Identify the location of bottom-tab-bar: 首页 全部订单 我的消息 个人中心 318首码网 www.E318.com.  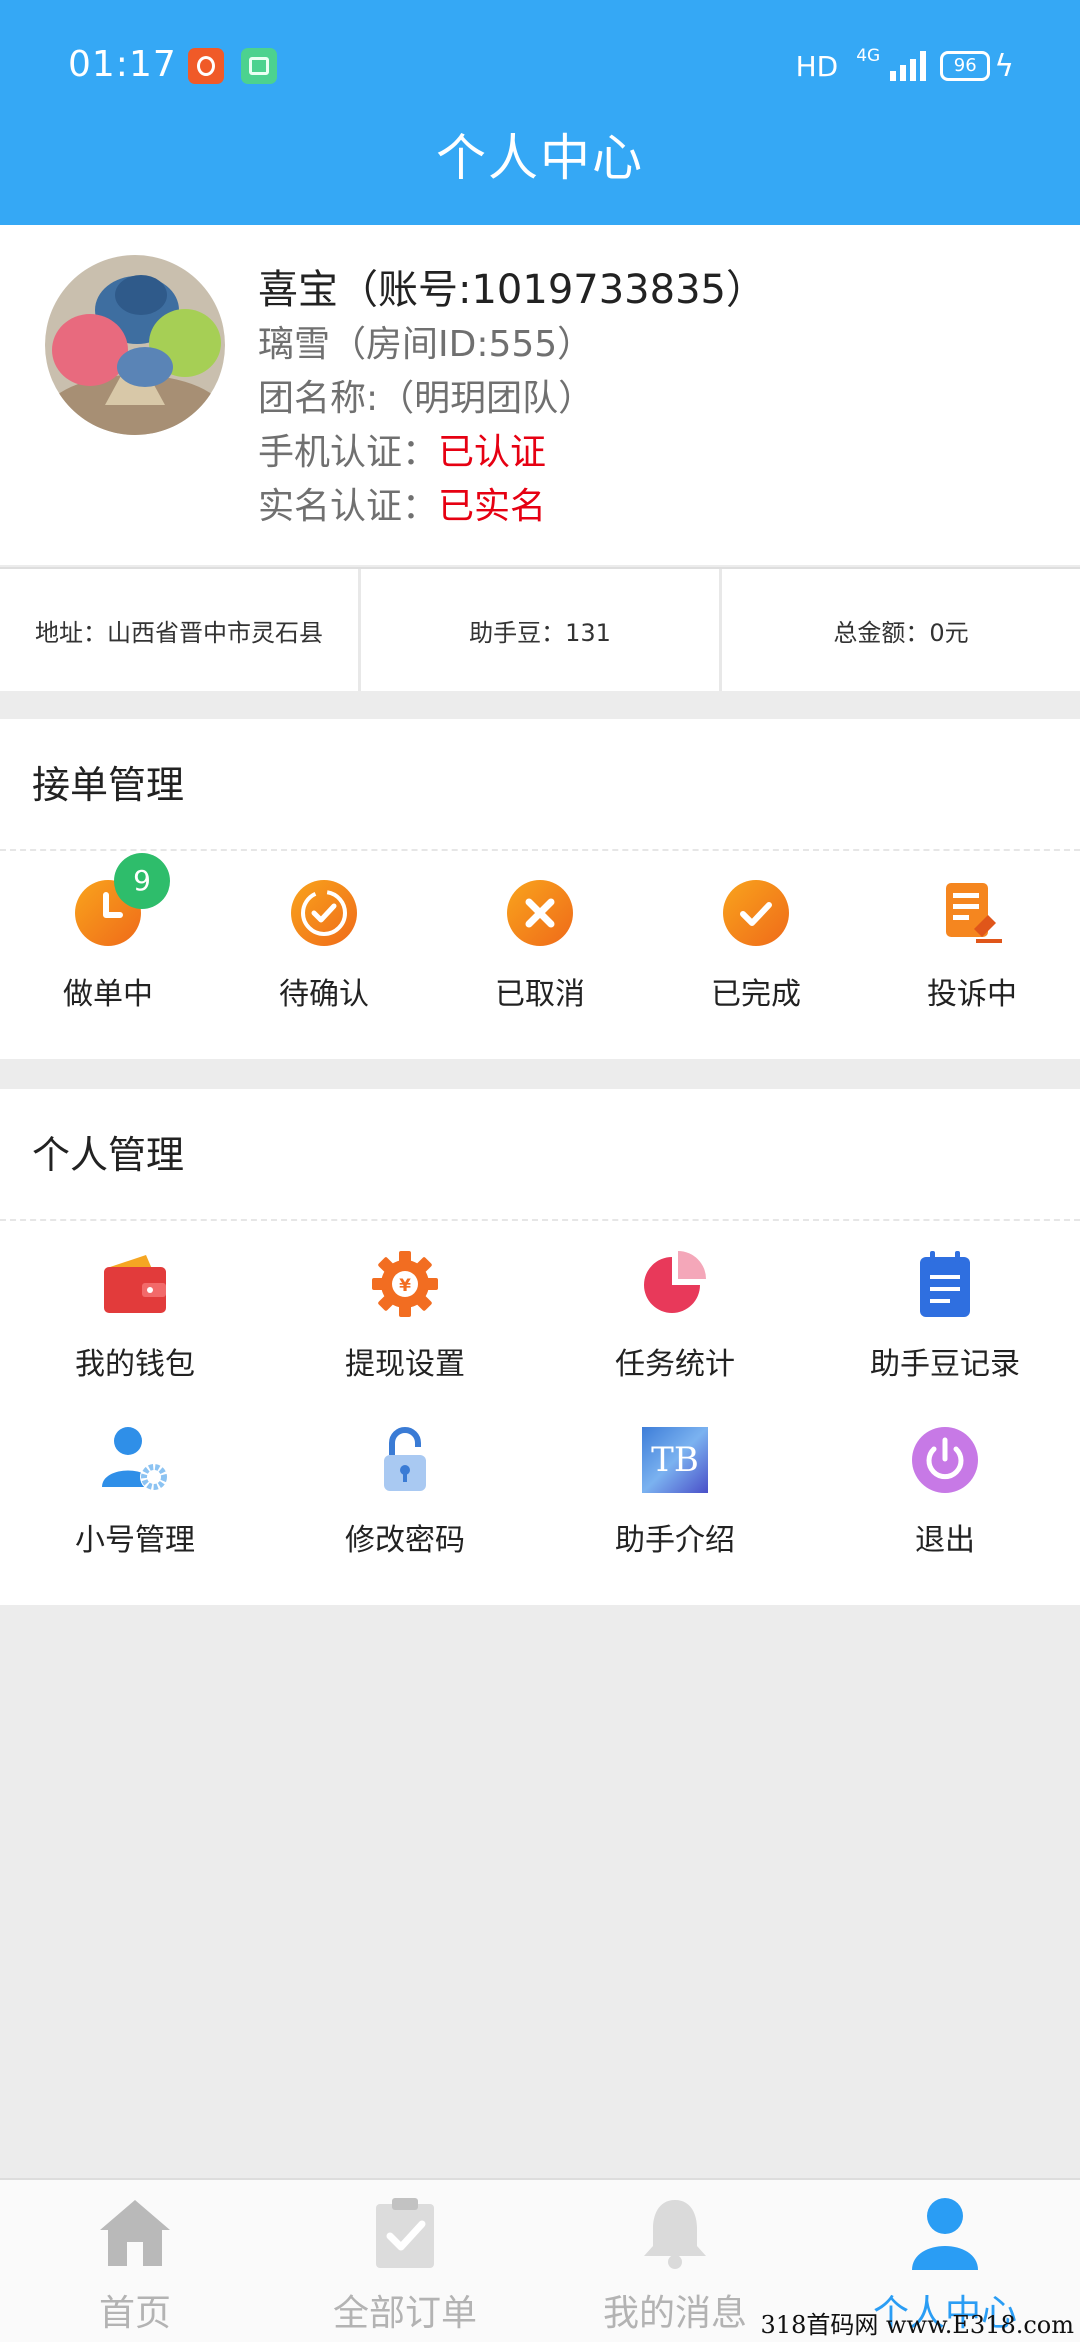
(540, 2260).